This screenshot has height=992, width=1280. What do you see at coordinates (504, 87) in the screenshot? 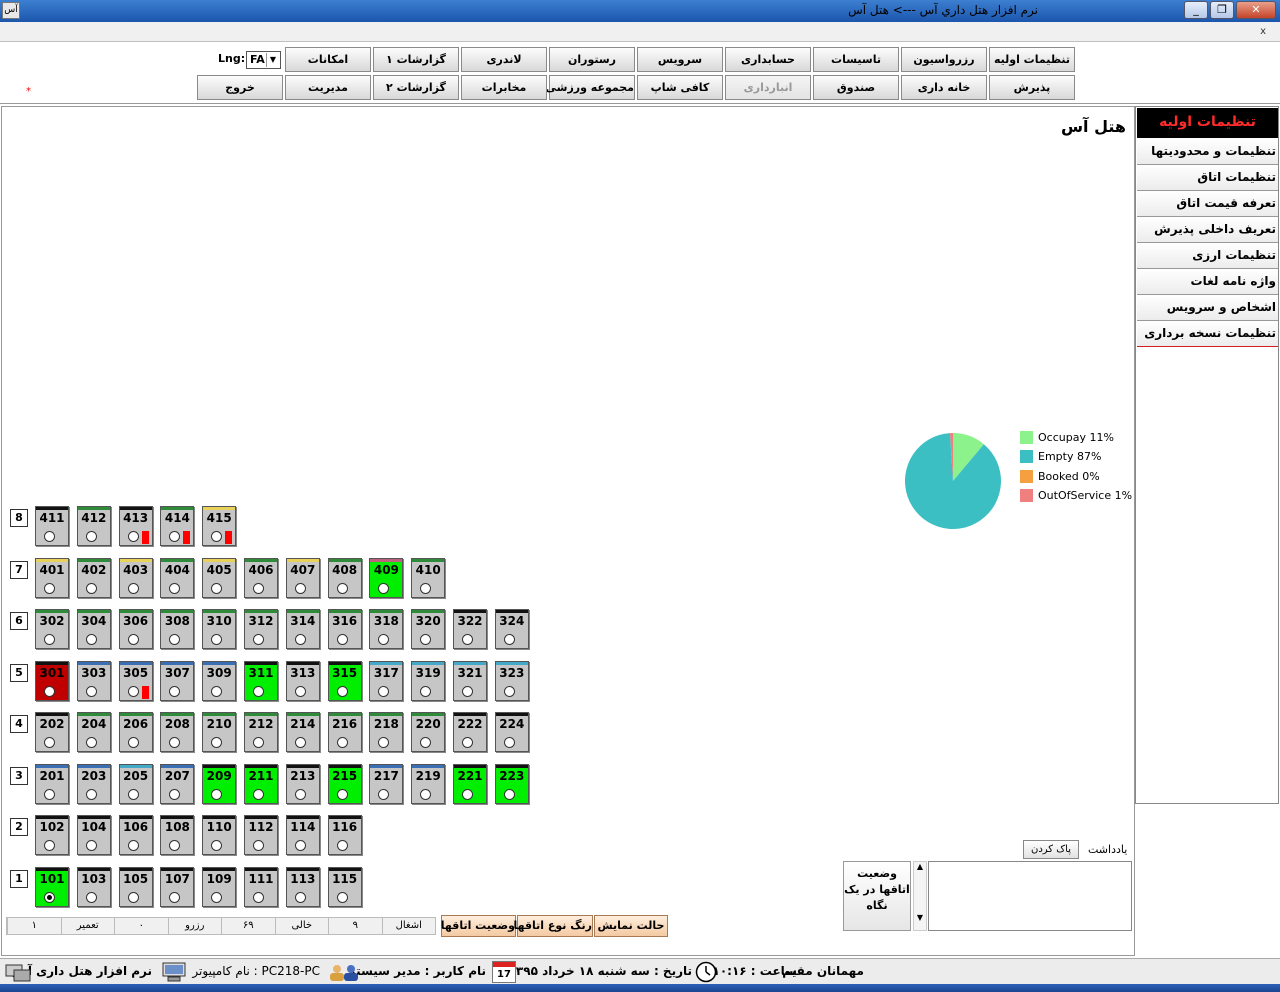
I see `toolbar-button-r2-6: مخابرات` at bounding box center [504, 87].